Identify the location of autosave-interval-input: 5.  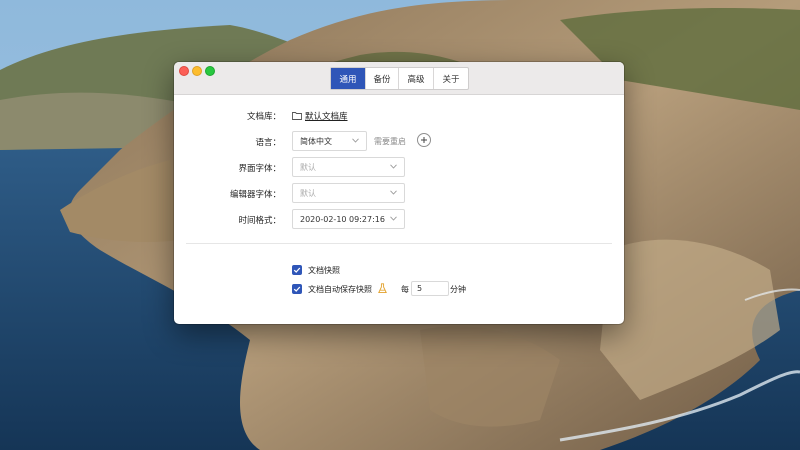
(430, 288).